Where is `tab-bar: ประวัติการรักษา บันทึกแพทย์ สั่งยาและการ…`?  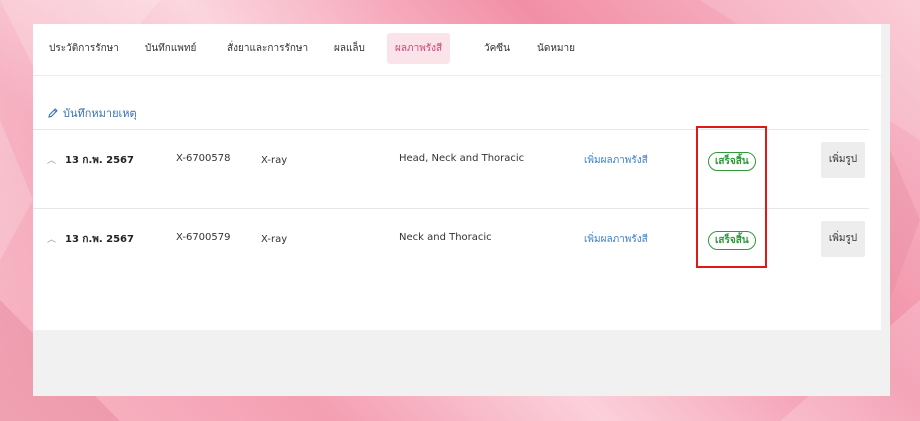
tab-bar: ประวัติการรักษา บันทึกแพทย์ สั่งยาและการ… is located at coordinates (457, 50).